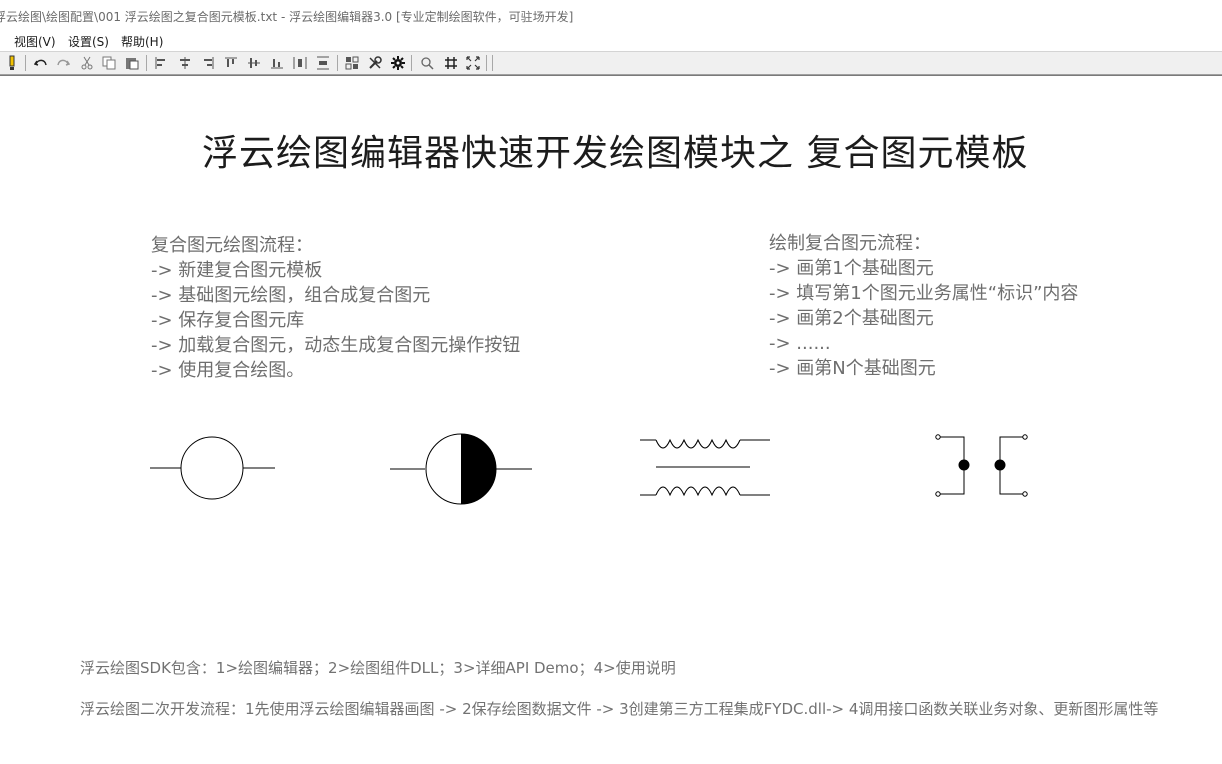 Image resolution: width=1222 pixels, height=764 pixels. I want to click on tools-icon, so click(375, 63).